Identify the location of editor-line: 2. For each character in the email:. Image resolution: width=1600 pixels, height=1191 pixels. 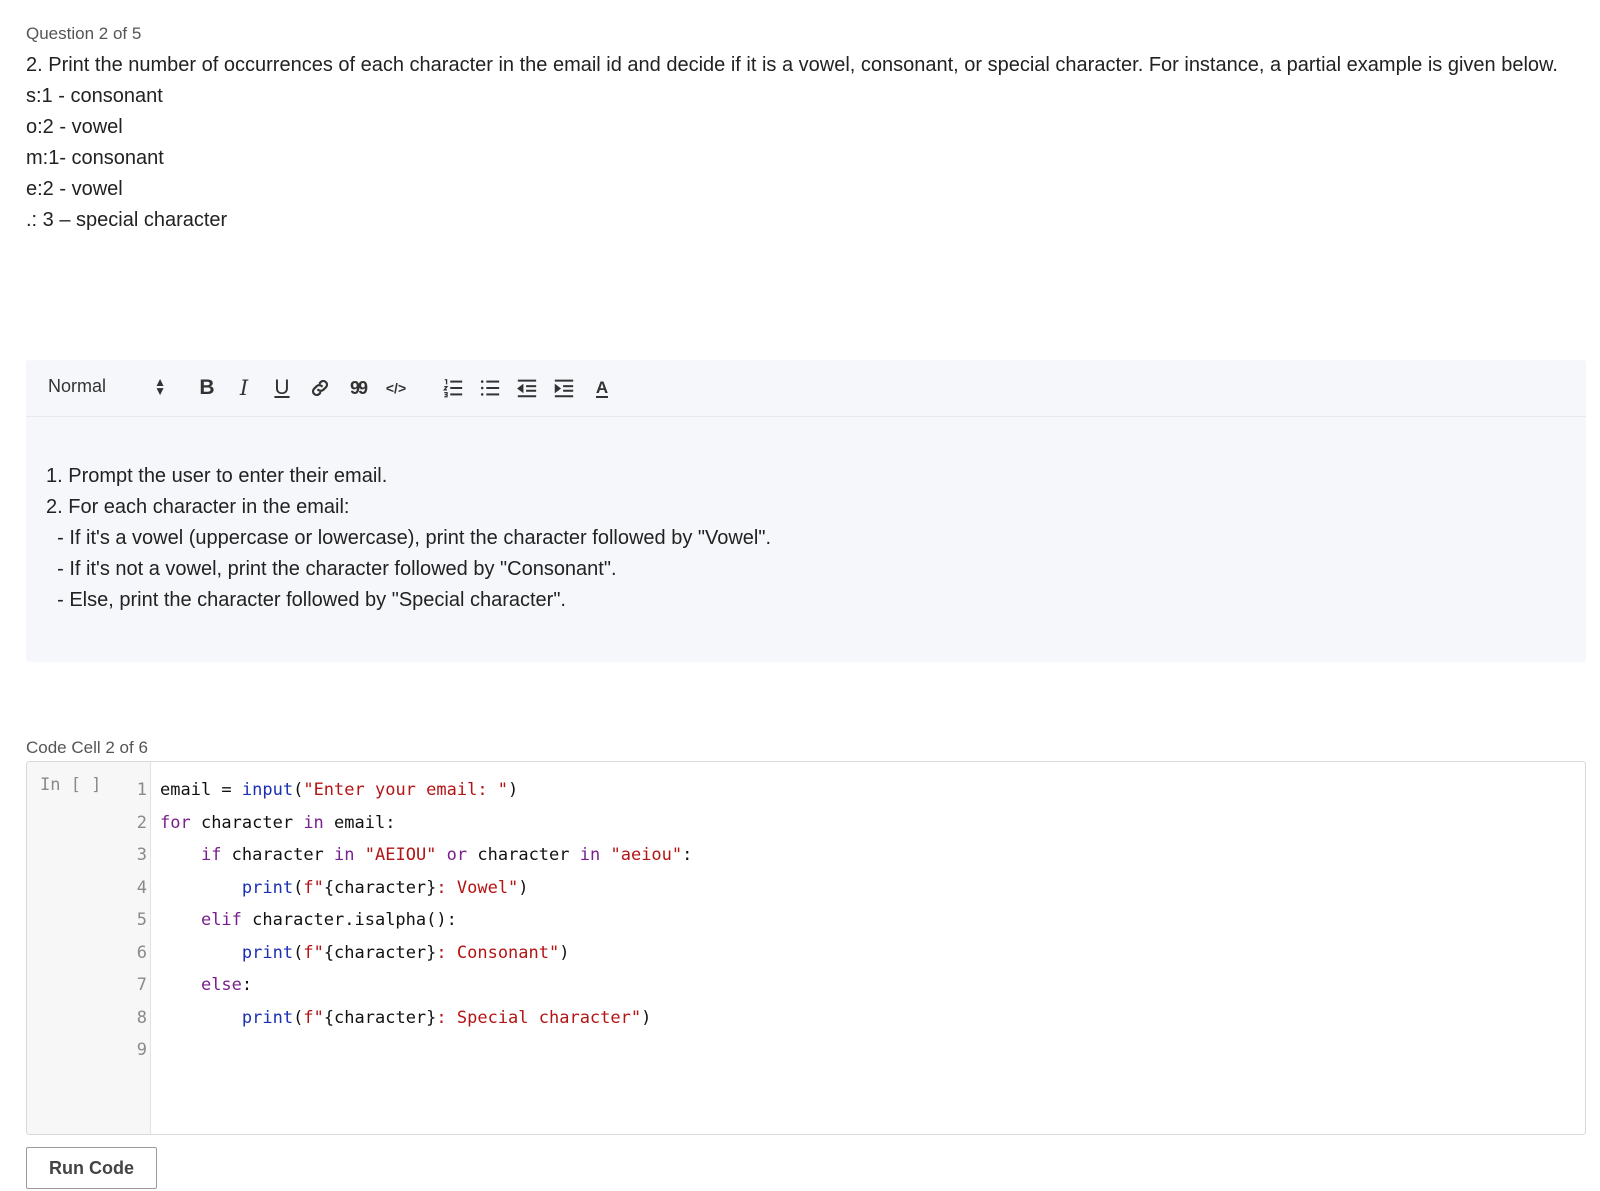
(198, 507).